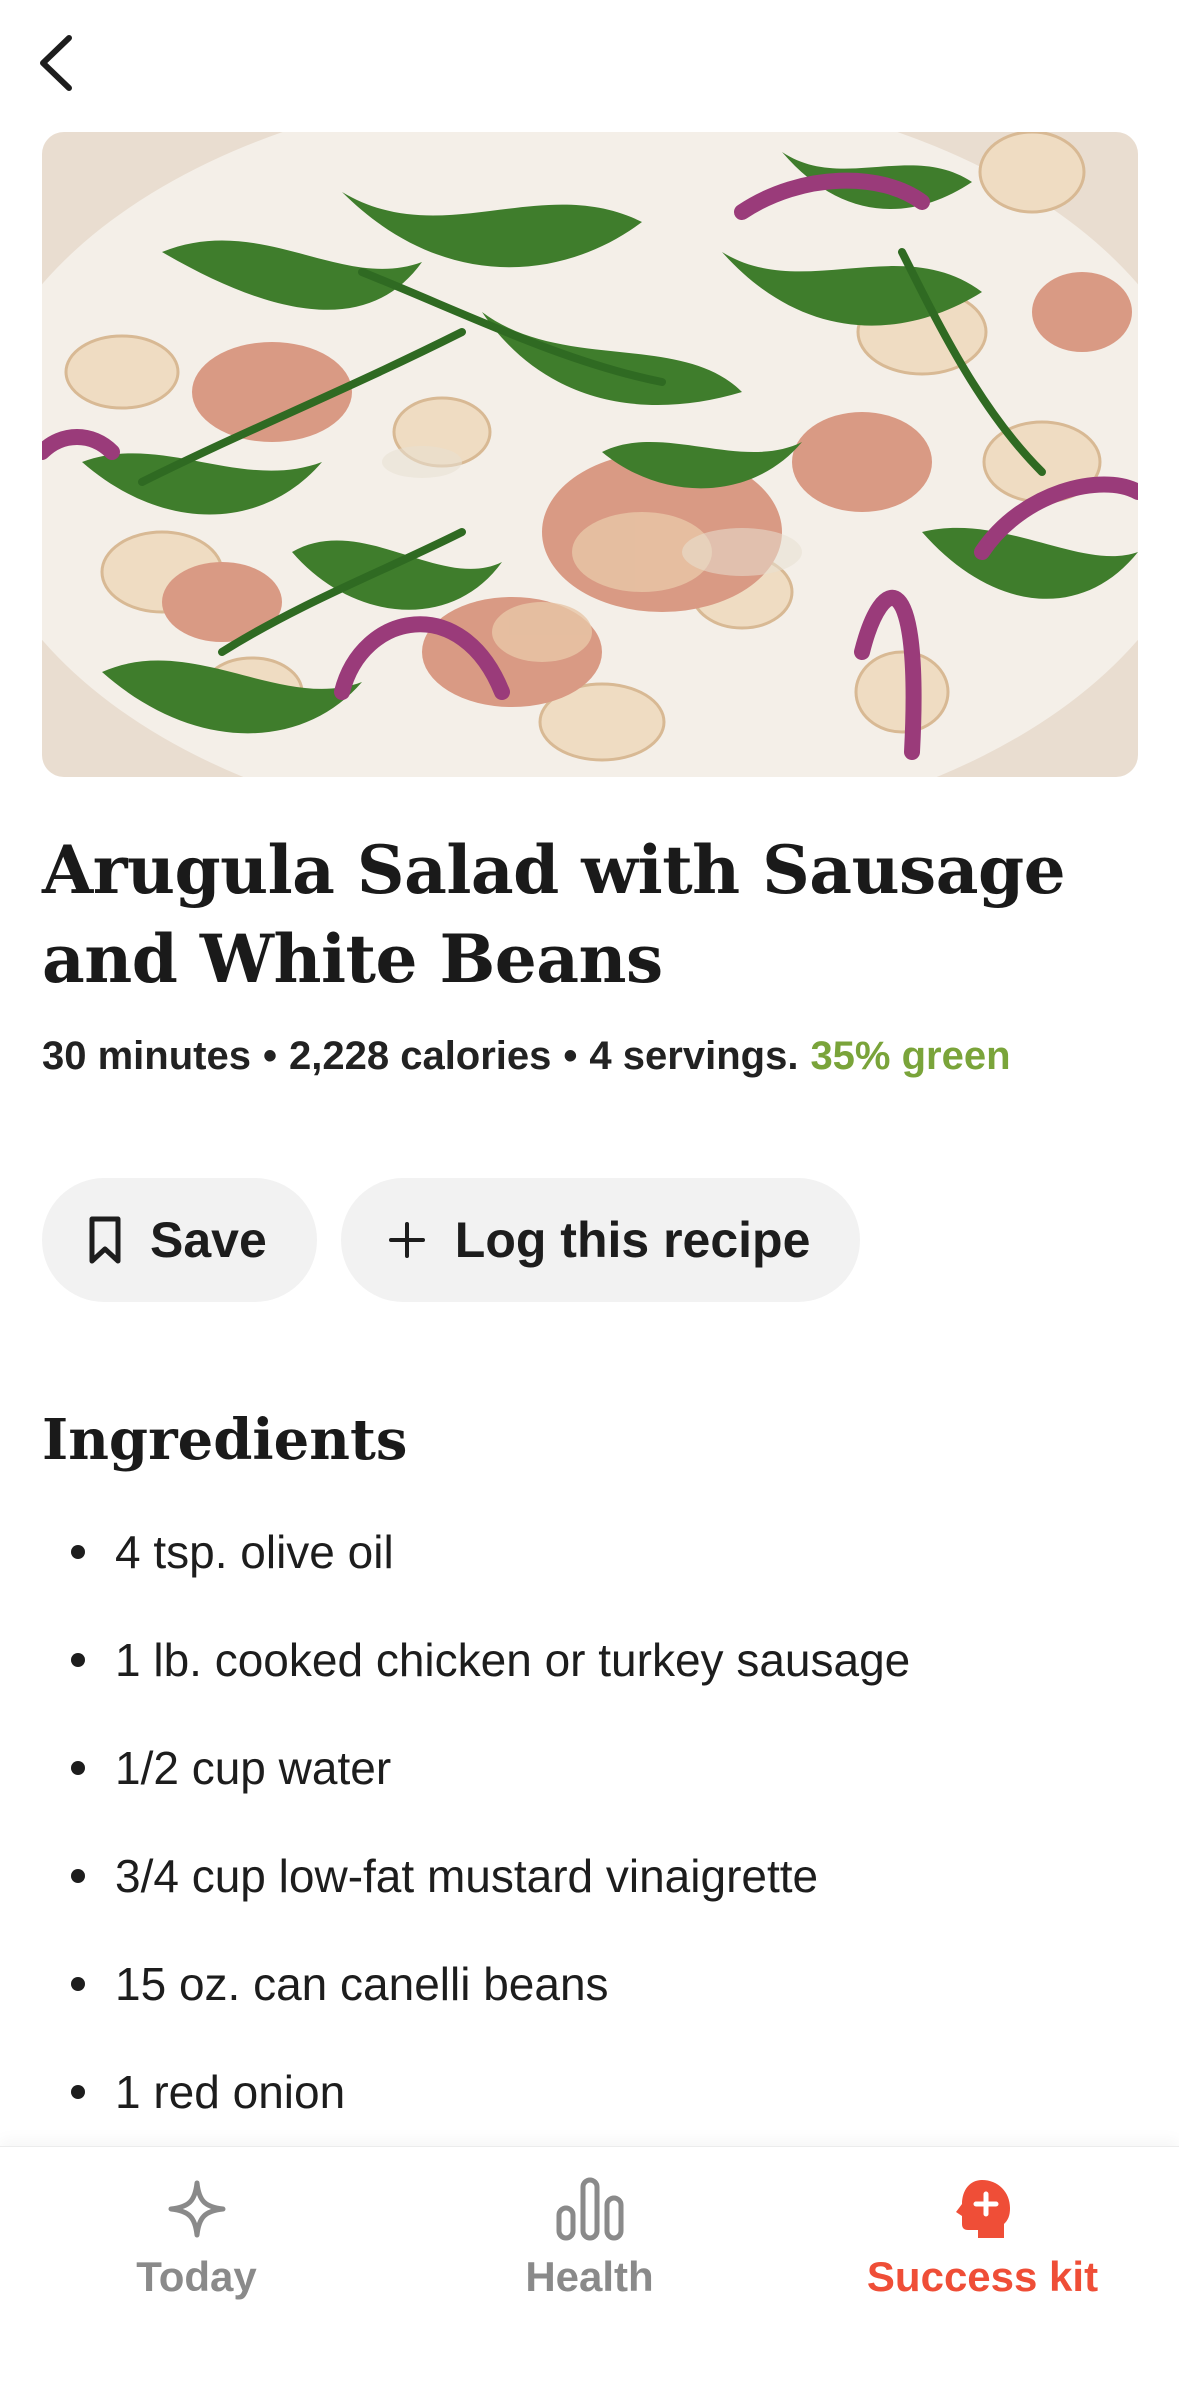 This screenshot has width=1179, height=2396. I want to click on ingredient-text: 3/4 cup low-fat mustard vinaigrette, so click(467, 1876).